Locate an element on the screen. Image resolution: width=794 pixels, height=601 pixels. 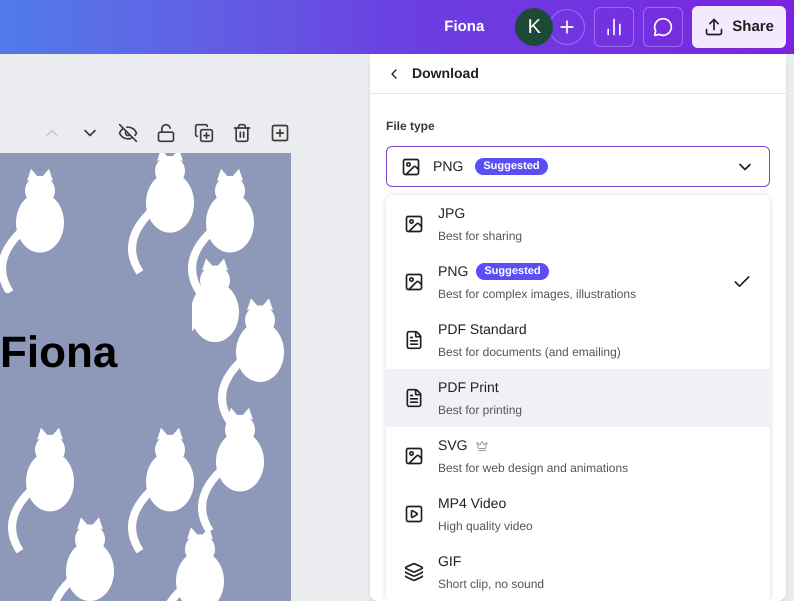
file-type-label: File type is located at coordinates (410, 126).